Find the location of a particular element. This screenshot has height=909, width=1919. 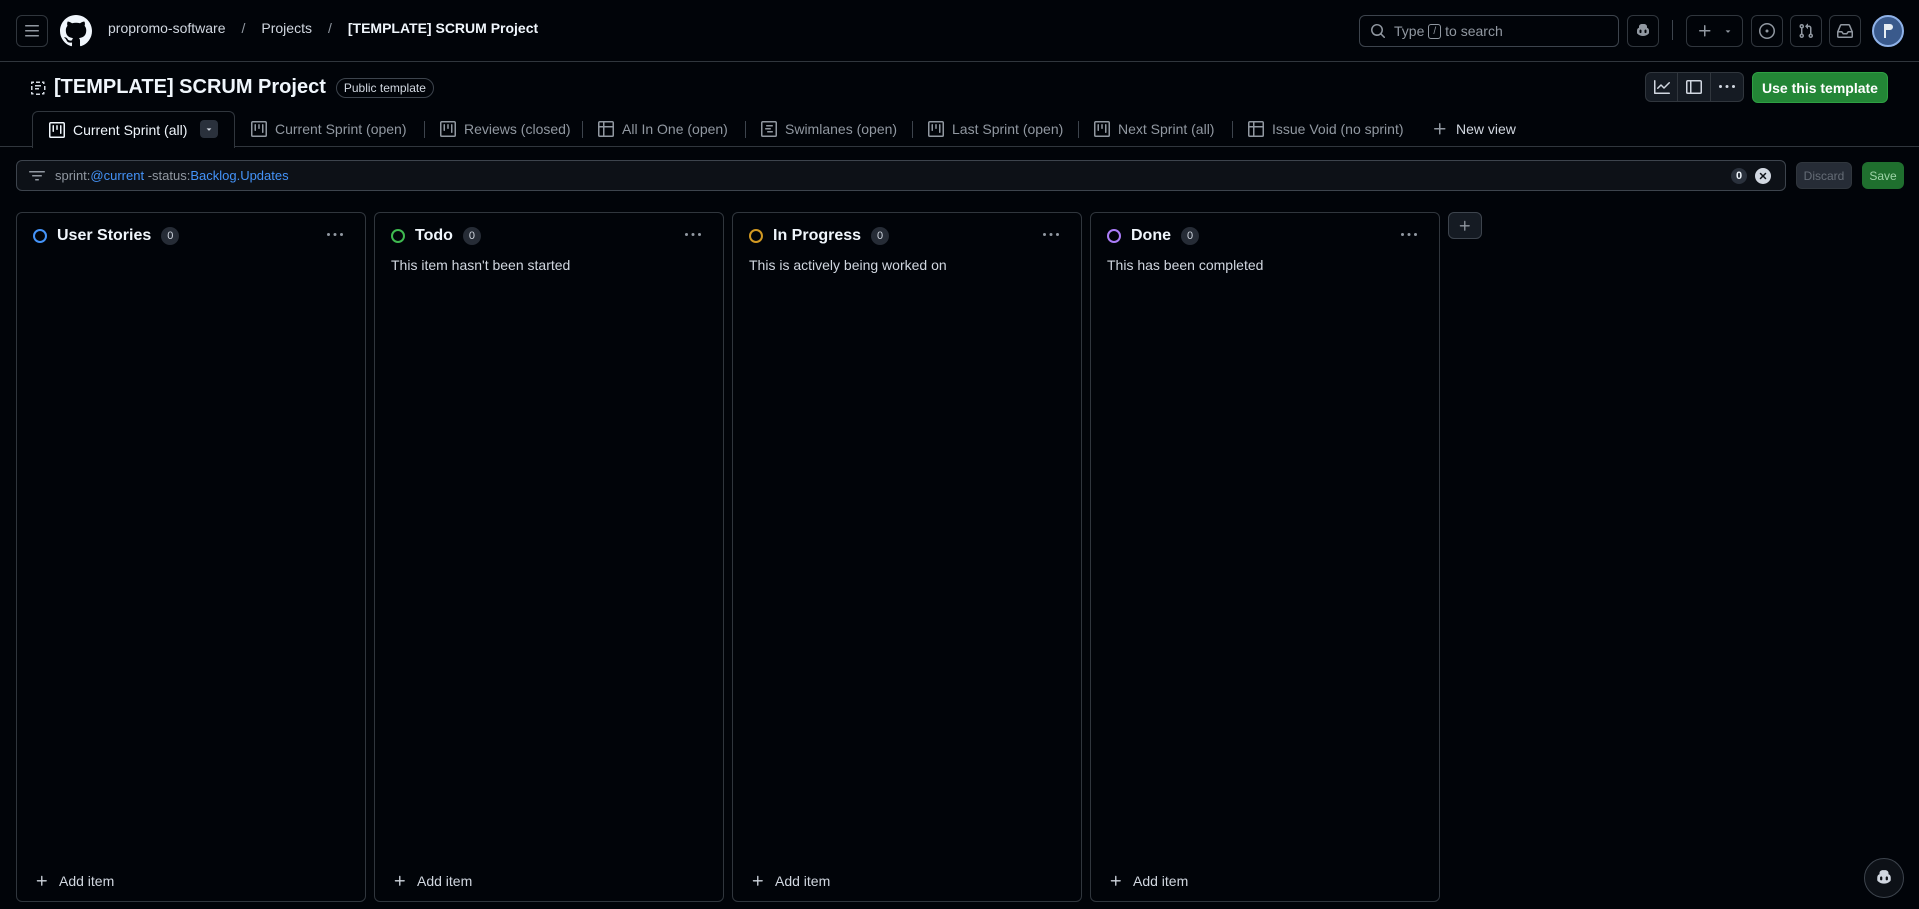

header-divider is located at coordinates (1672, 30).